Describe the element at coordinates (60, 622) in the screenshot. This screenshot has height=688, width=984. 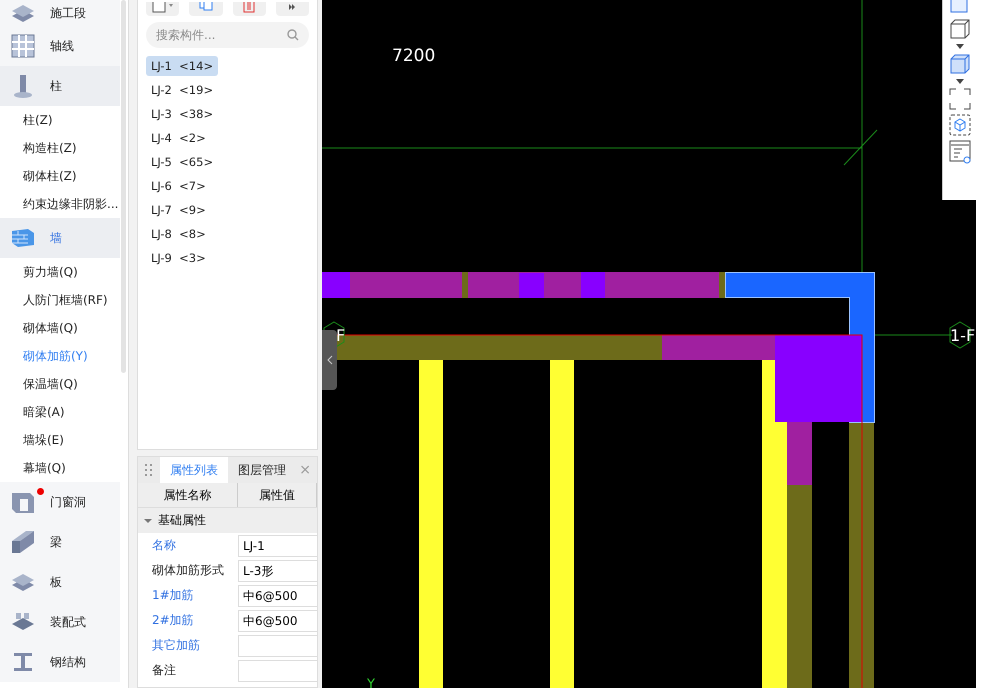
I see `category-item: 装配式` at that location.